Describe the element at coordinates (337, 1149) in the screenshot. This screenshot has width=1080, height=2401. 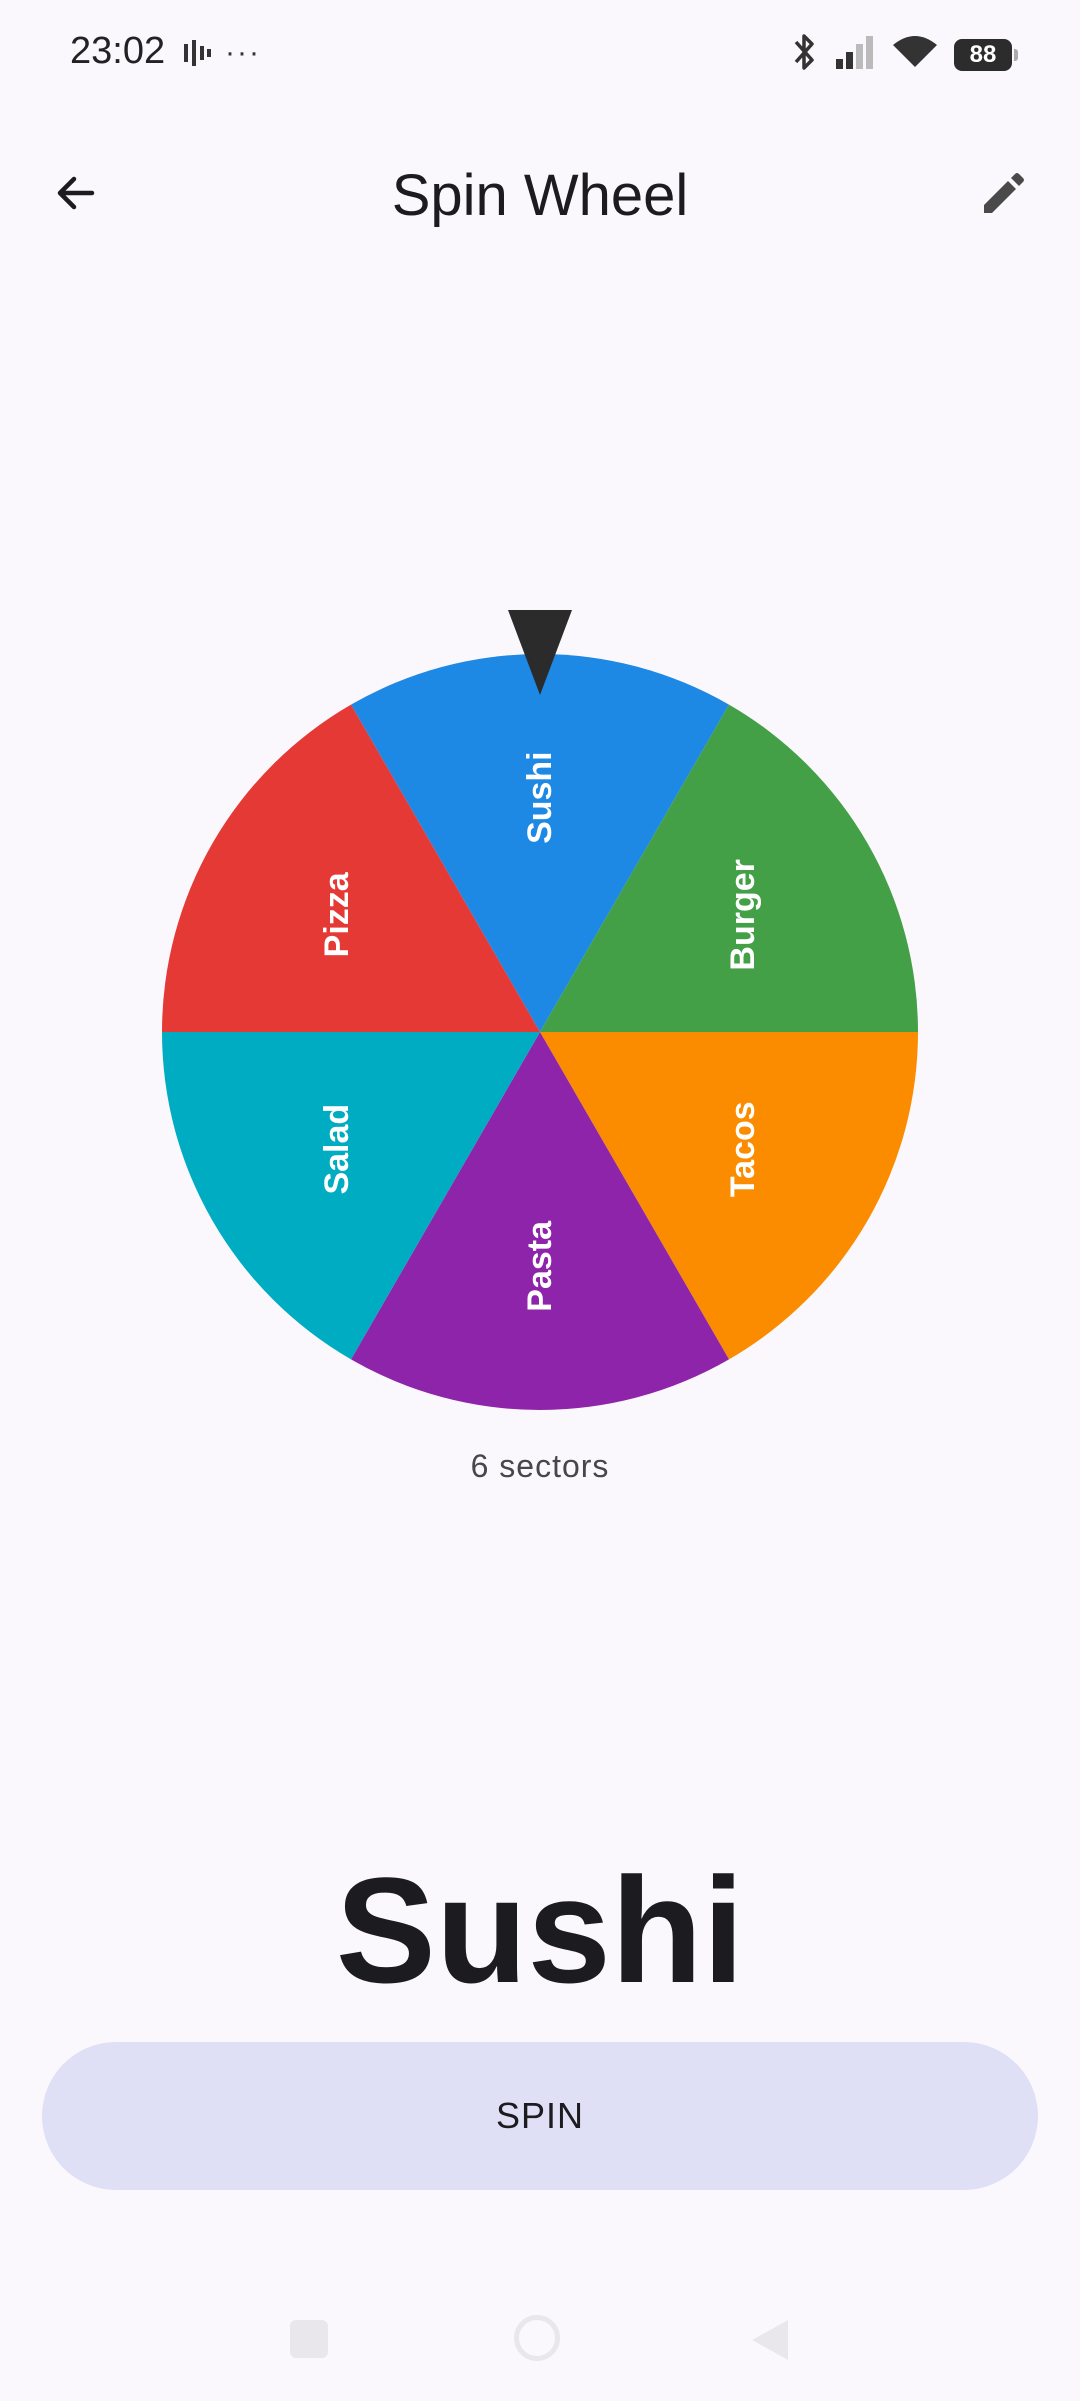
I see `wheel-sector-label: Salad` at that location.